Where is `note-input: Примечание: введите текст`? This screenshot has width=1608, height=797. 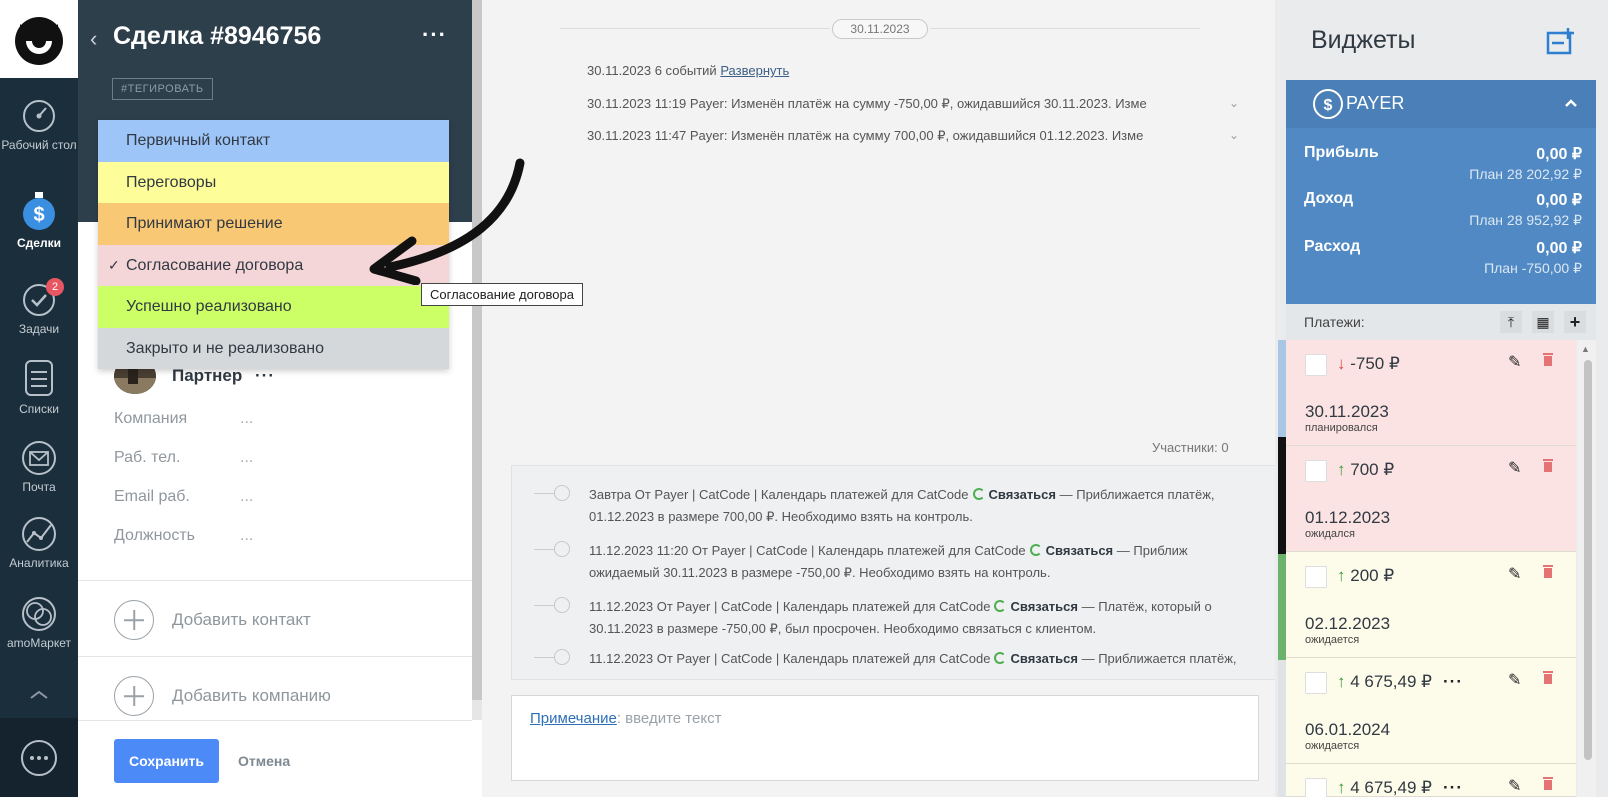
note-input: Примечание: введите текст is located at coordinates (885, 738).